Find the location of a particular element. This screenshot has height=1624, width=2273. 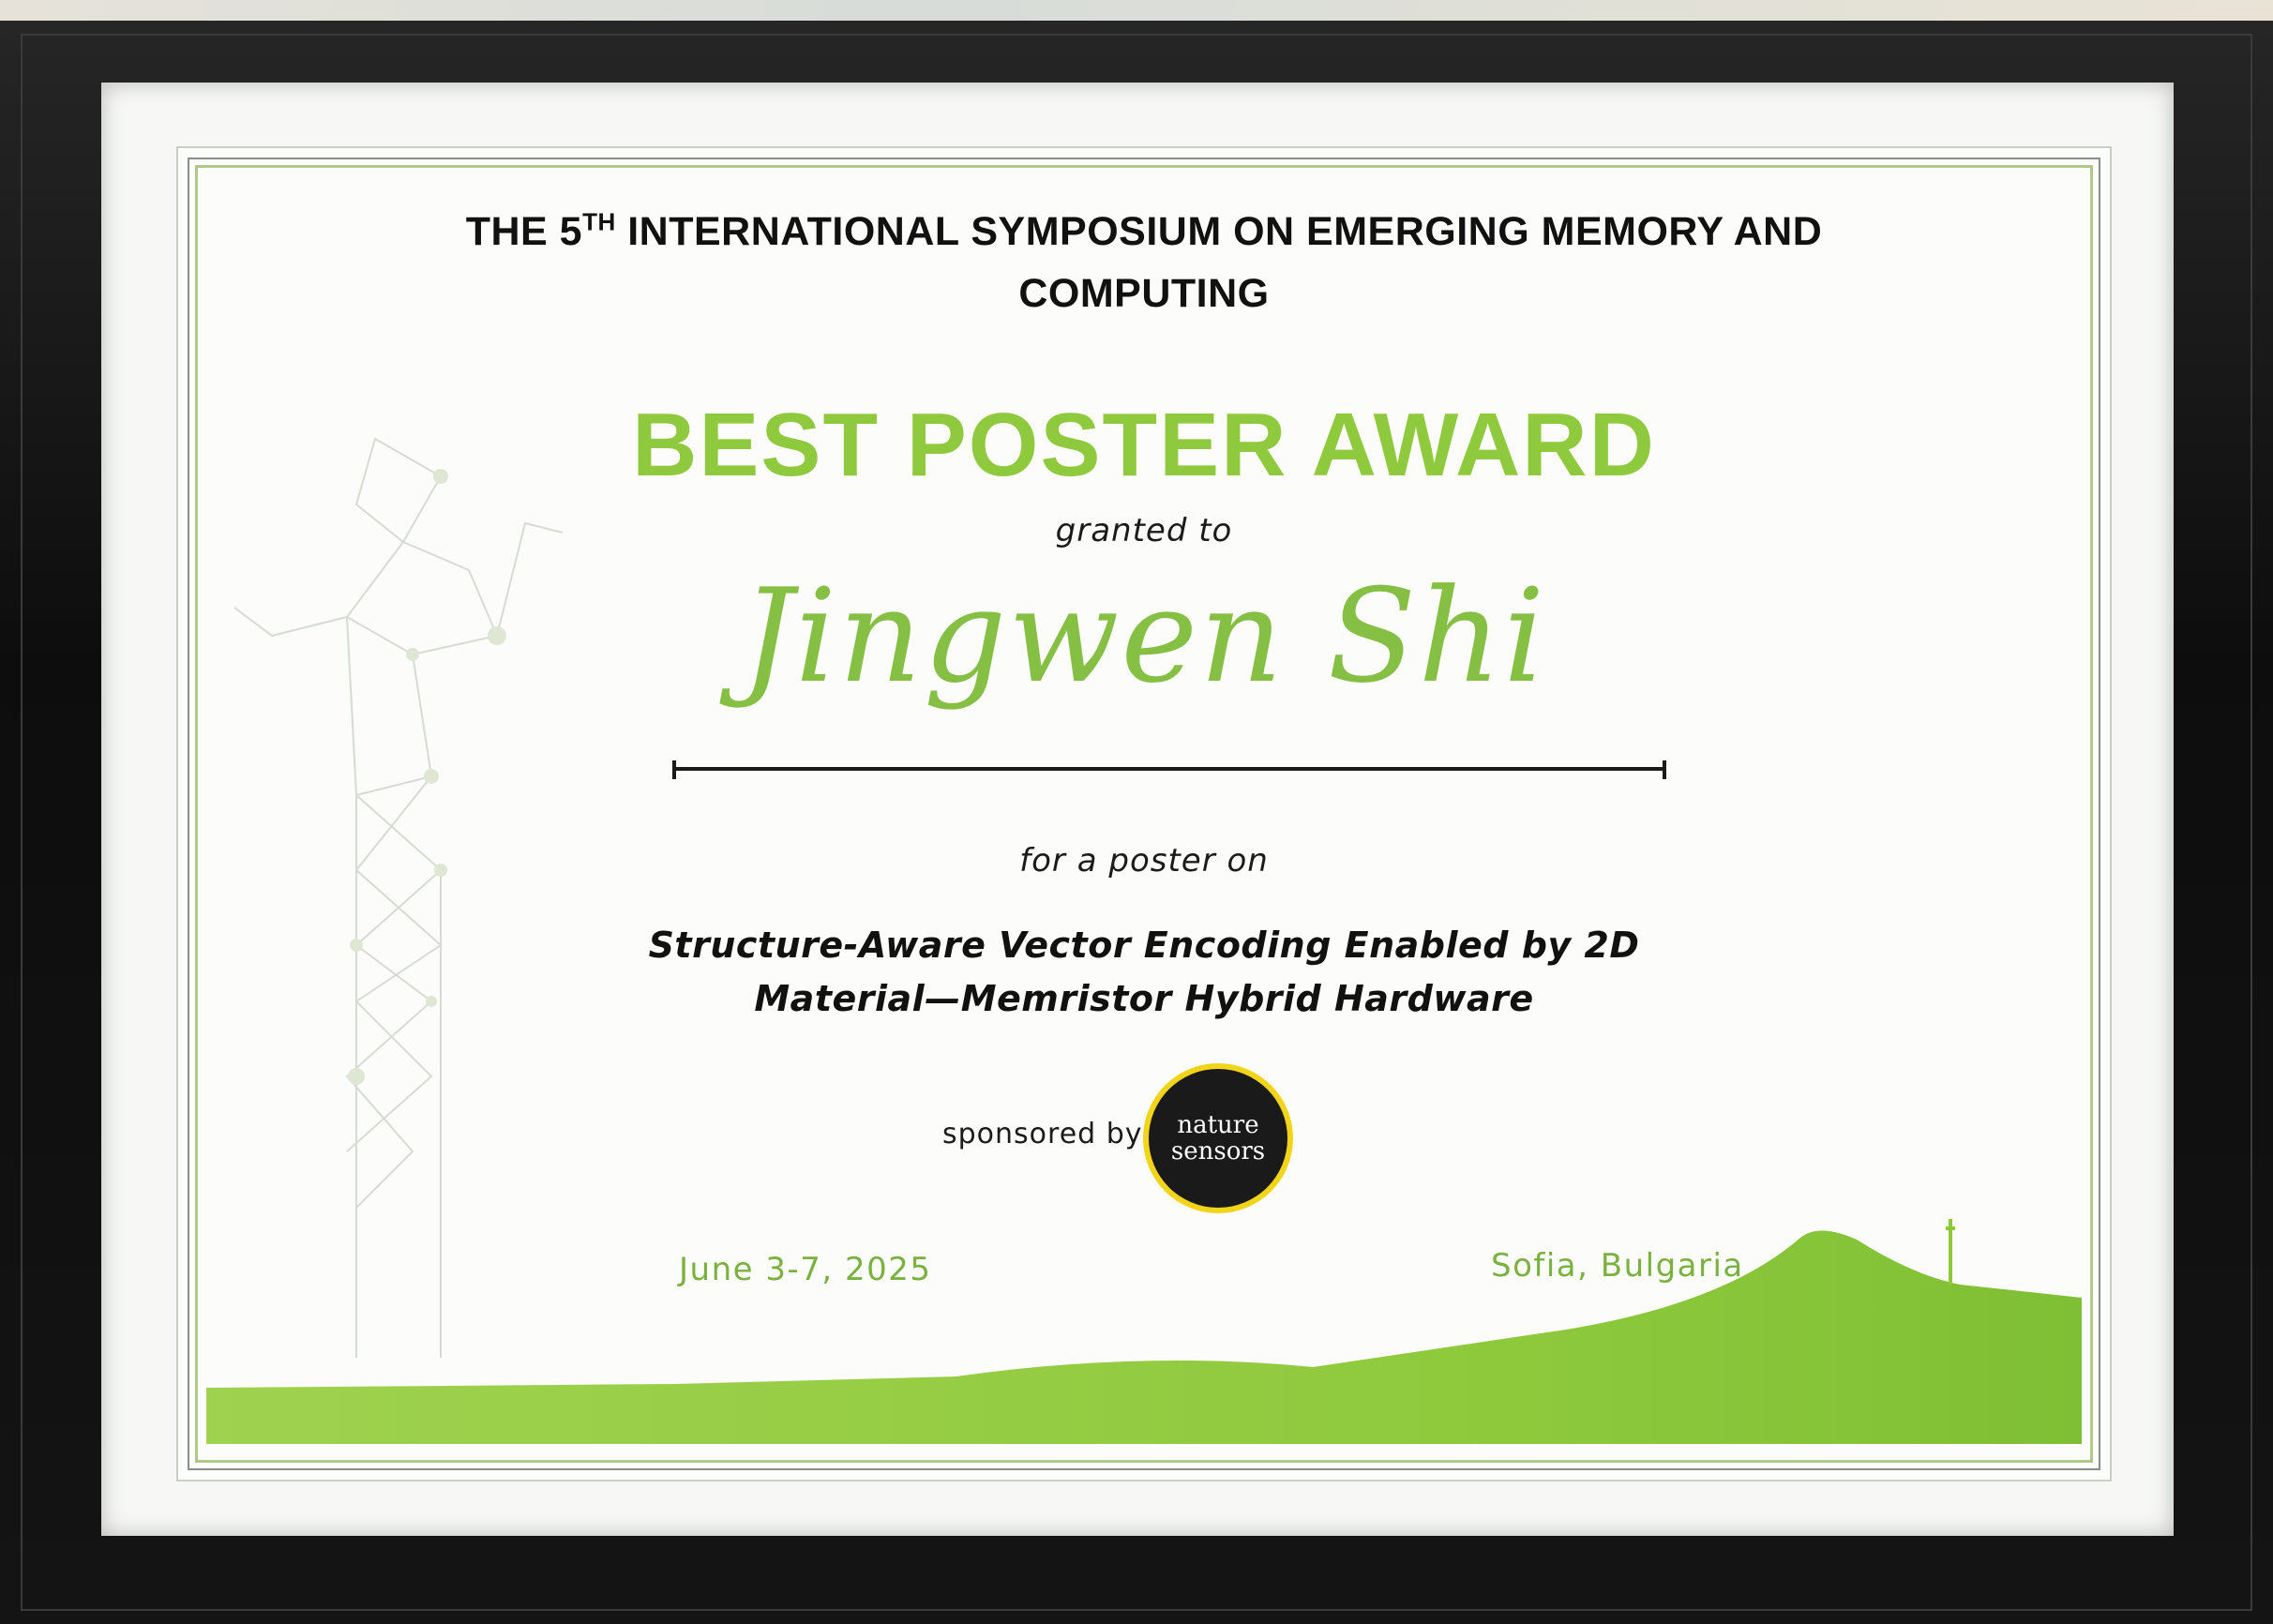

sponsor-logo-word1: nature is located at coordinates (1218, 1125).